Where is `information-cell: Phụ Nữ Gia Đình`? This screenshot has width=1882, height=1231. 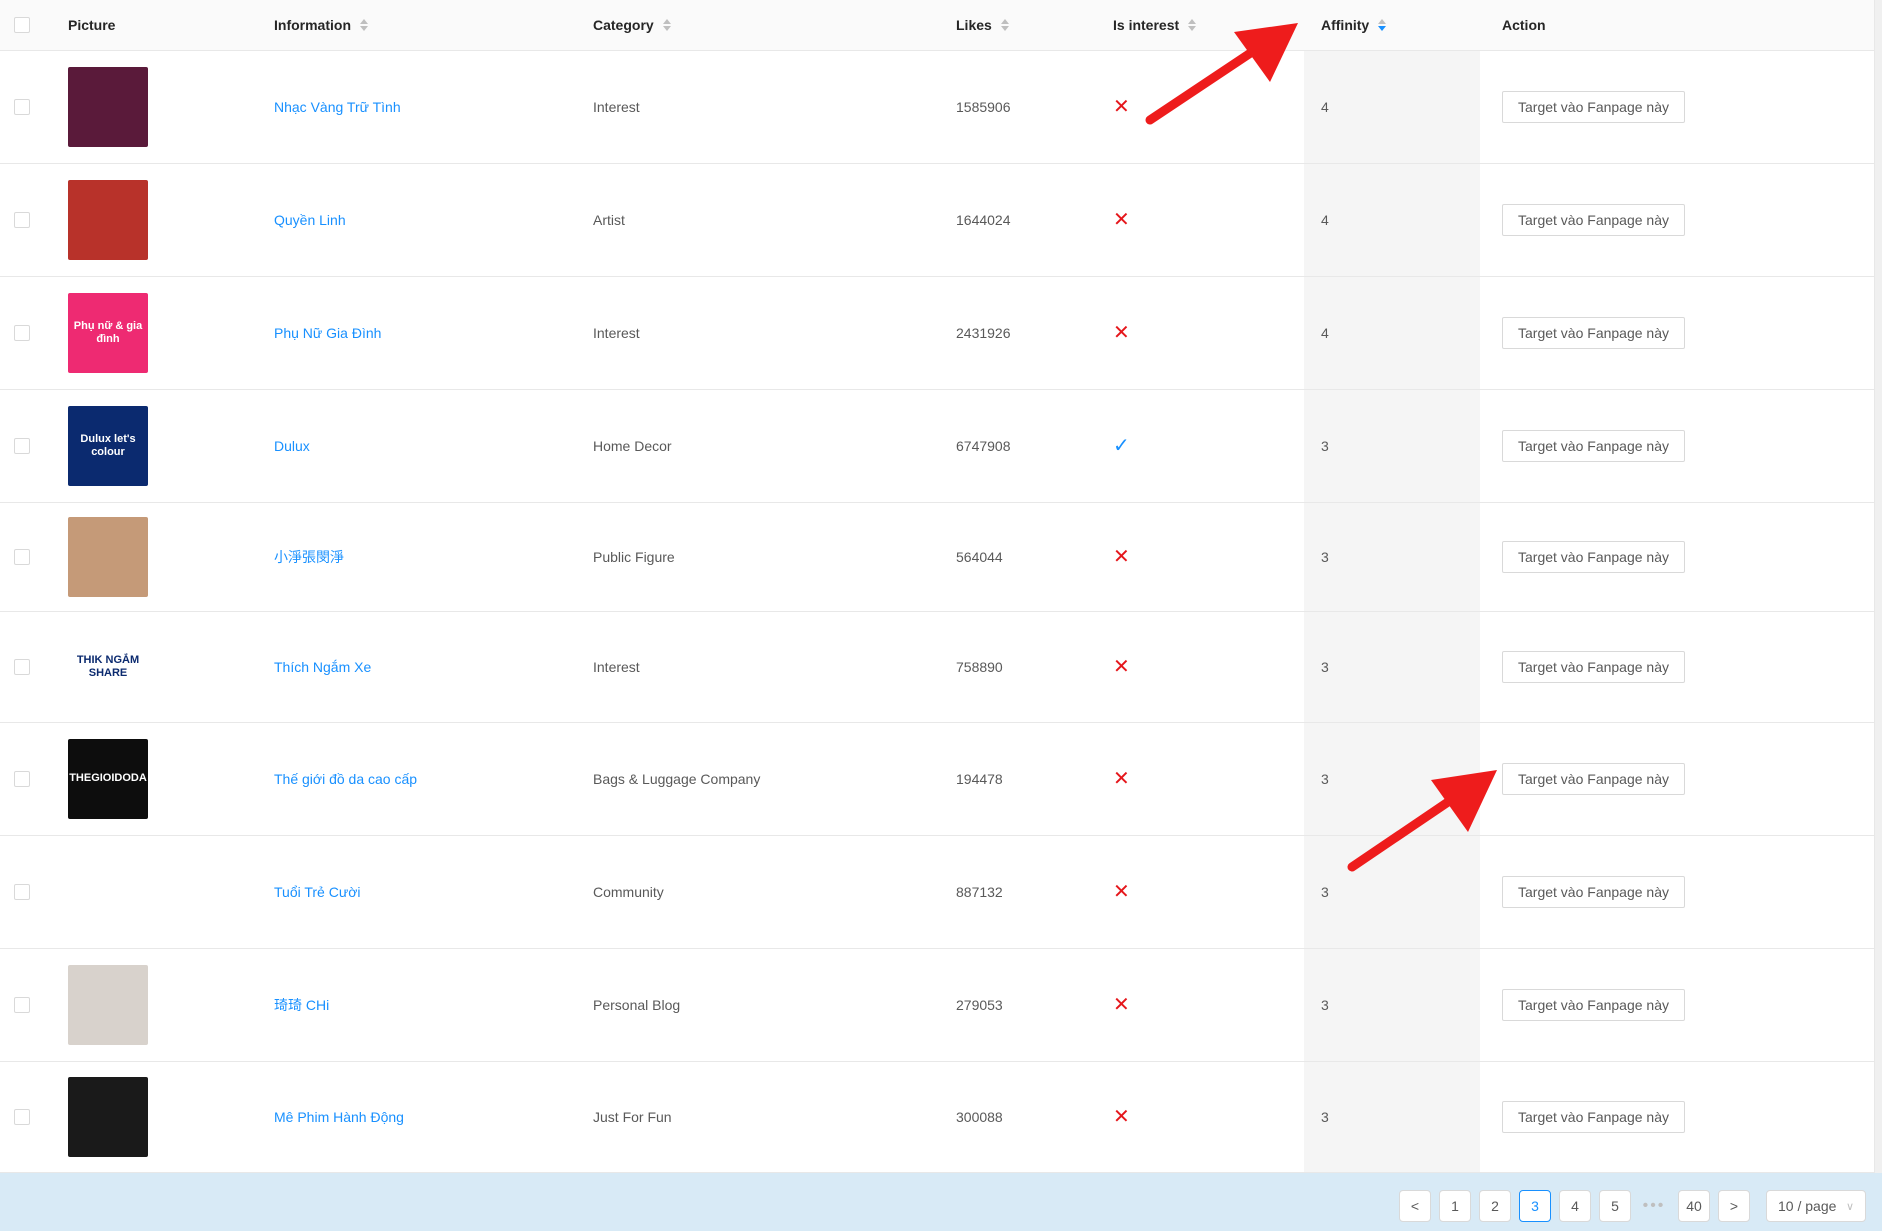 information-cell: Phụ Nữ Gia Đình is located at coordinates (327, 333).